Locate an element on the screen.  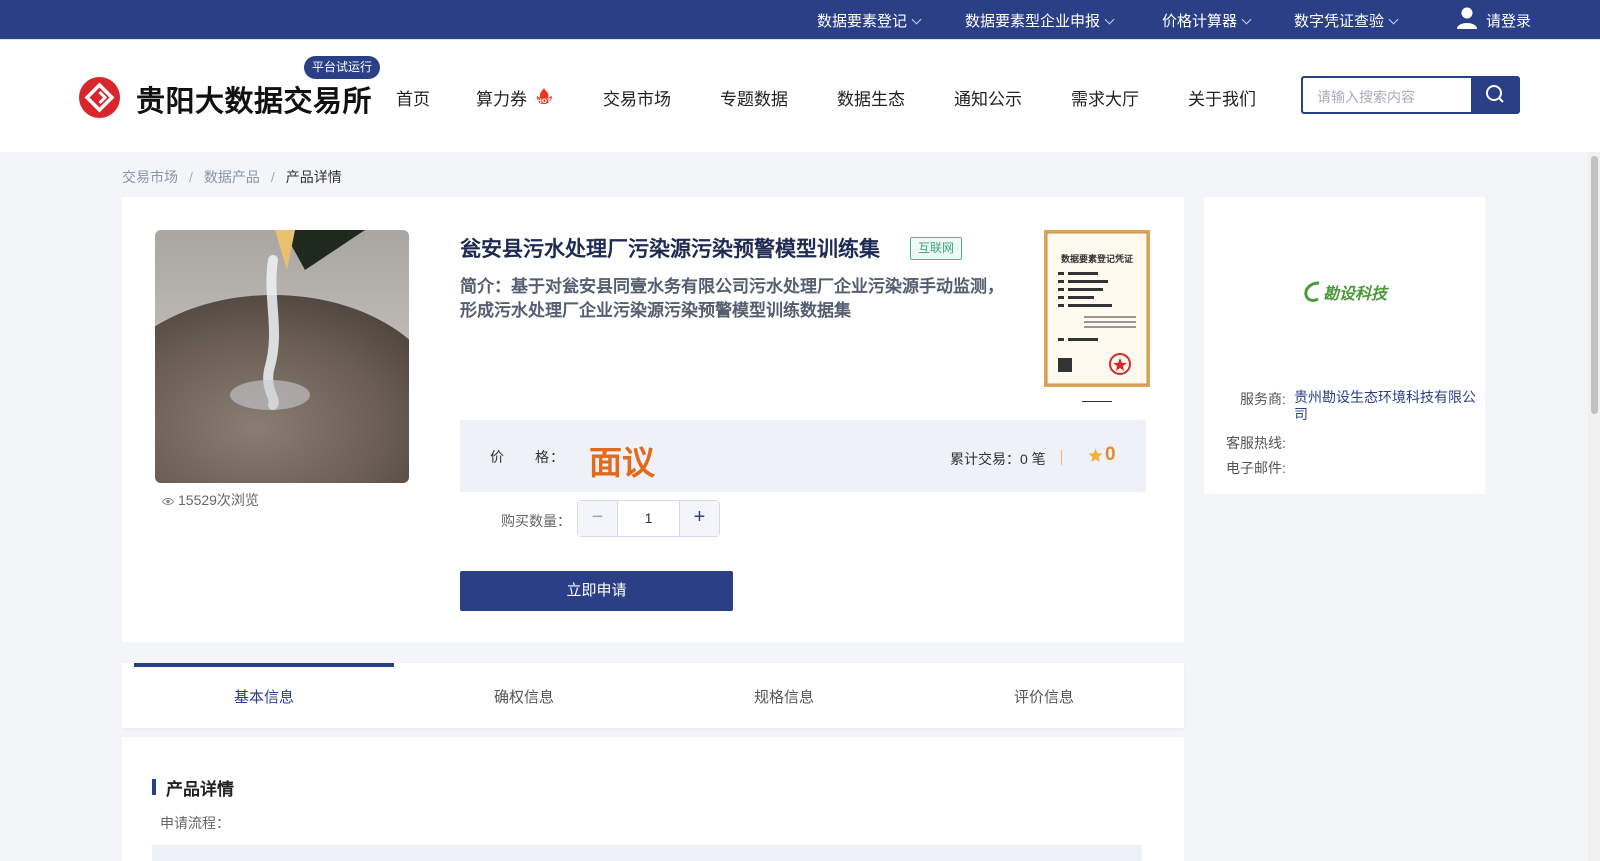
search-icon is located at coordinates (1495, 94).